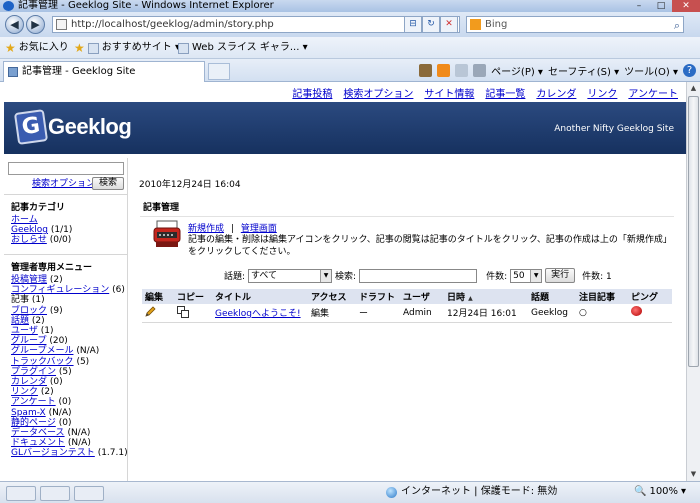 The width and height of the screenshot is (700, 503). I want to click on back-button: ◀, so click(14, 24).